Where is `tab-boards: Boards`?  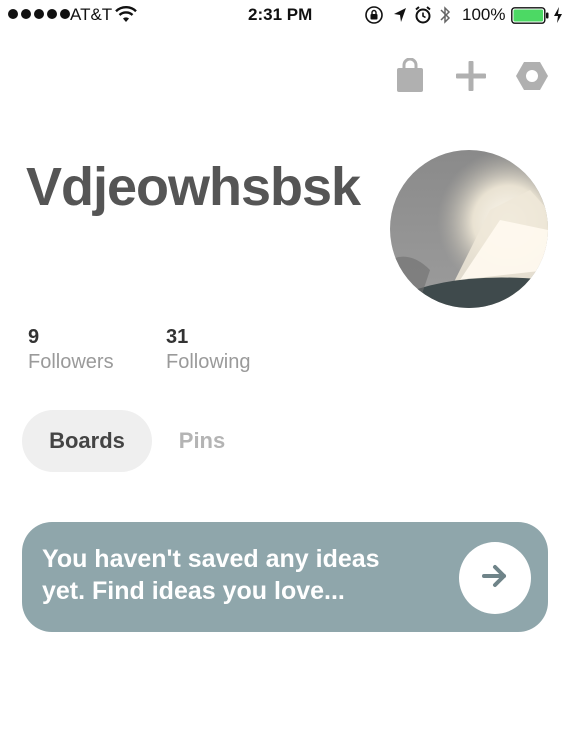 tab-boards: Boards is located at coordinates (87, 441).